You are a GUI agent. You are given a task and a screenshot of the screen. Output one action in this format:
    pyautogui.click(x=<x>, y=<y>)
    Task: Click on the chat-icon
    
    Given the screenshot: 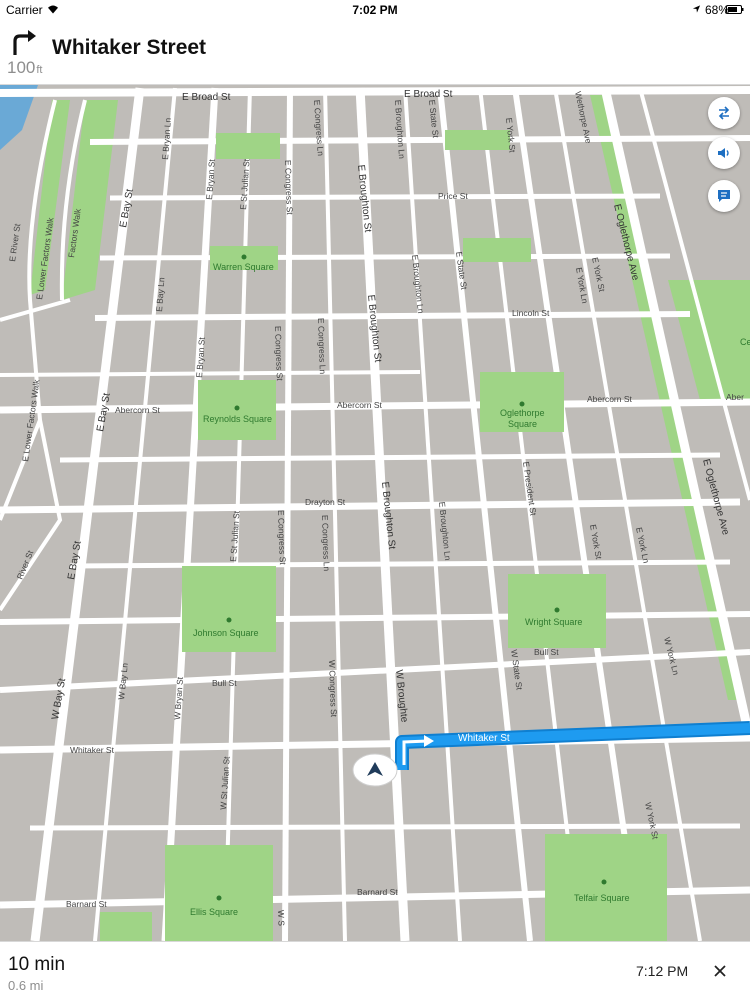 What is the action you would take?
    pyautogui.click(x=724, y=196)
    